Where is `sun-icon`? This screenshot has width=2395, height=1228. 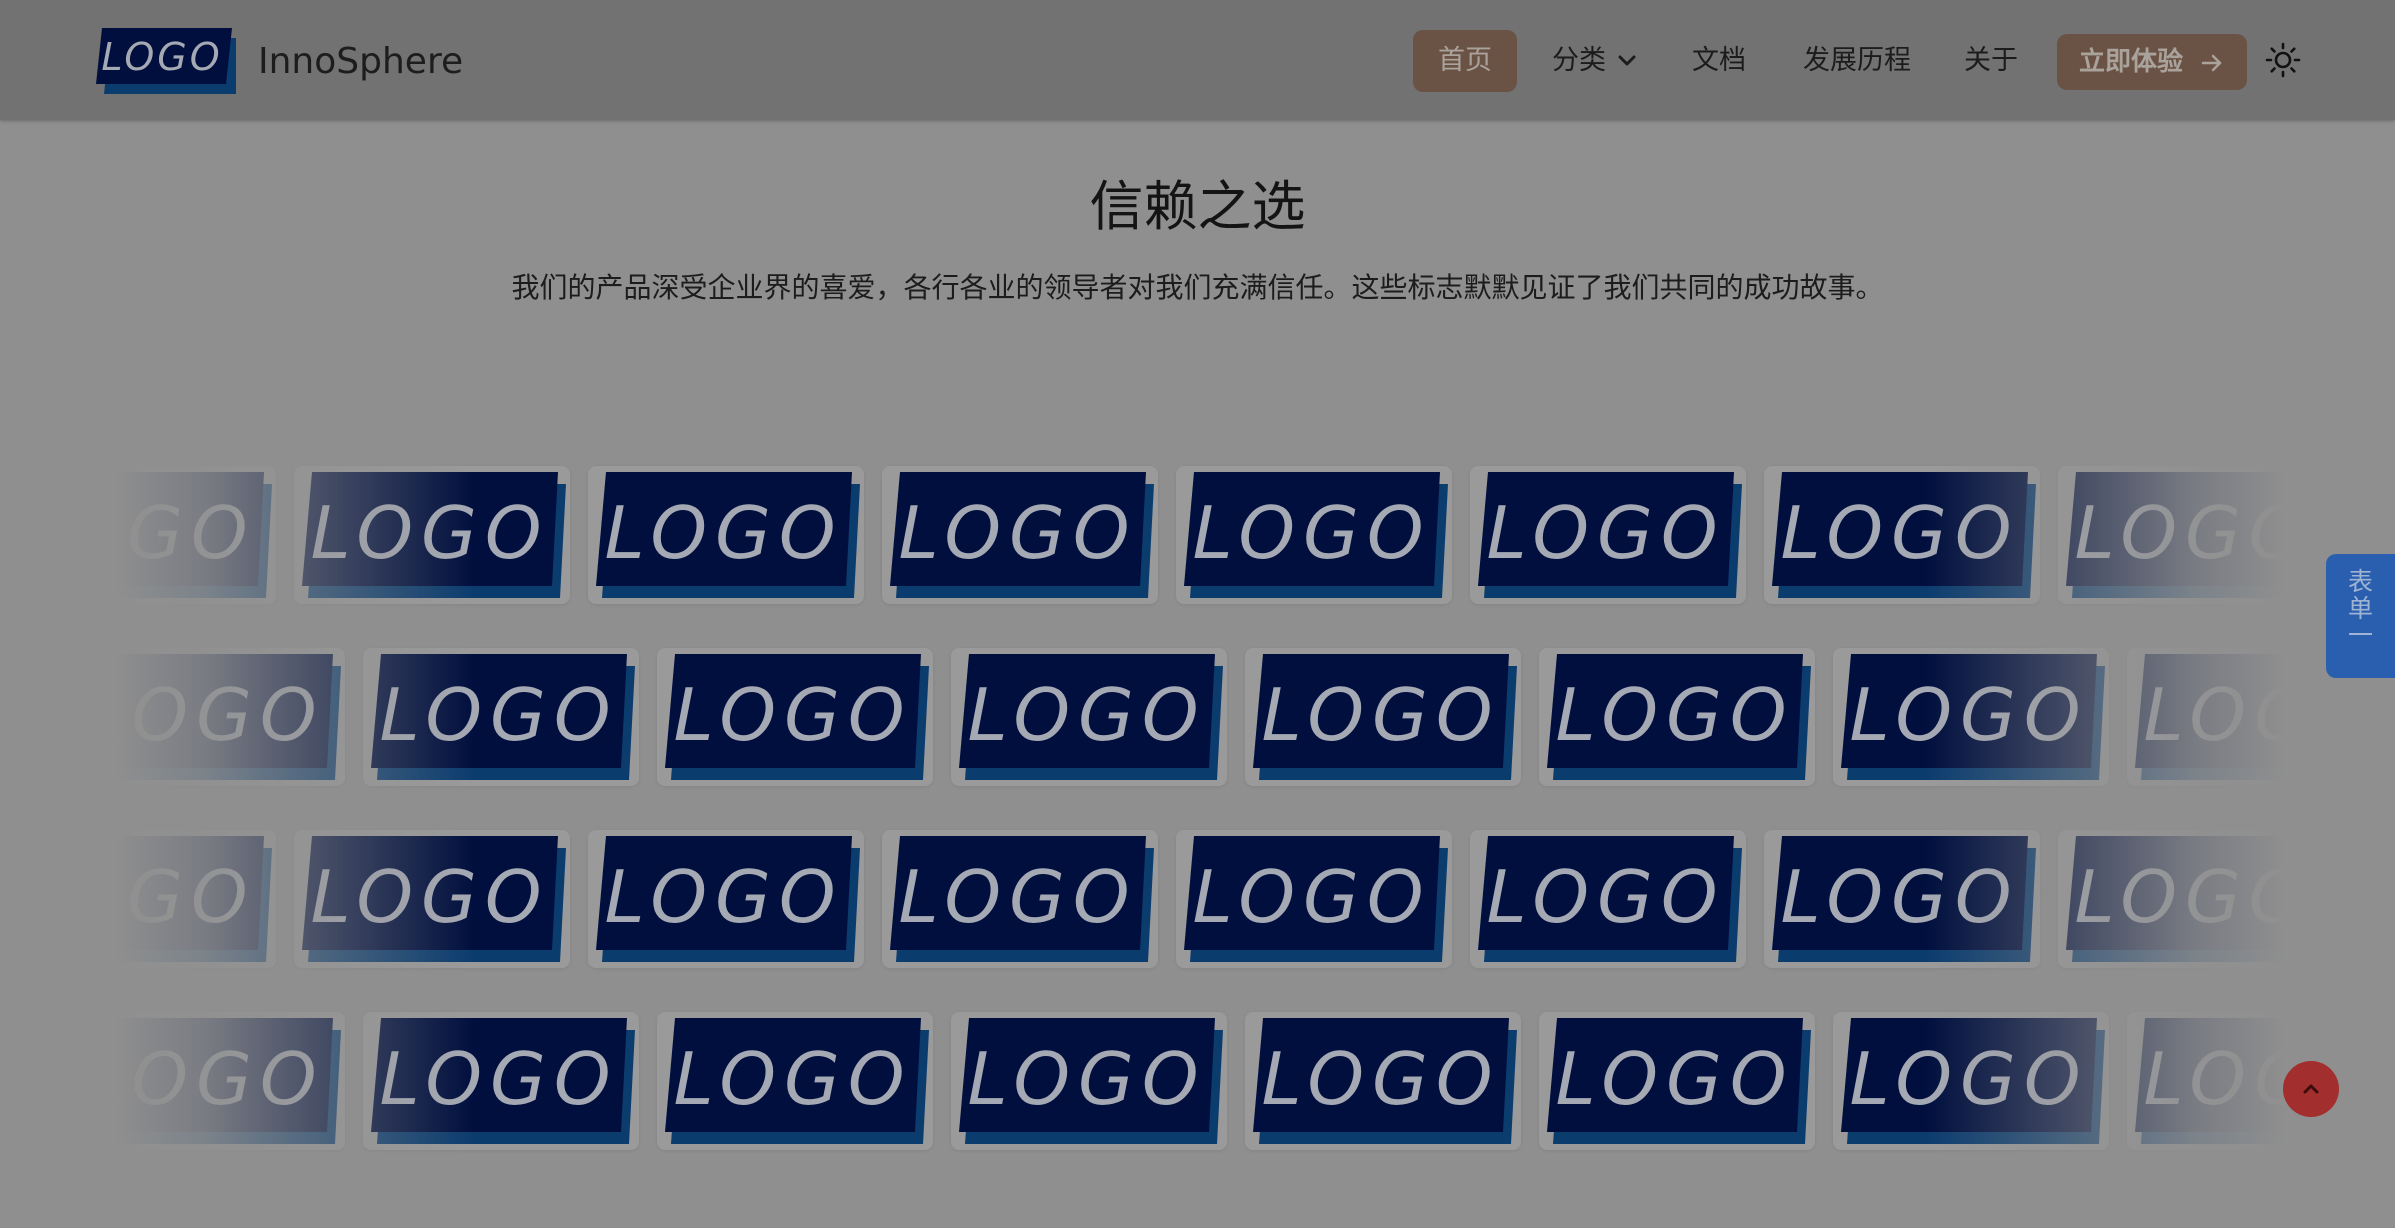 sun-icon is located at coordinates (2283, 60).